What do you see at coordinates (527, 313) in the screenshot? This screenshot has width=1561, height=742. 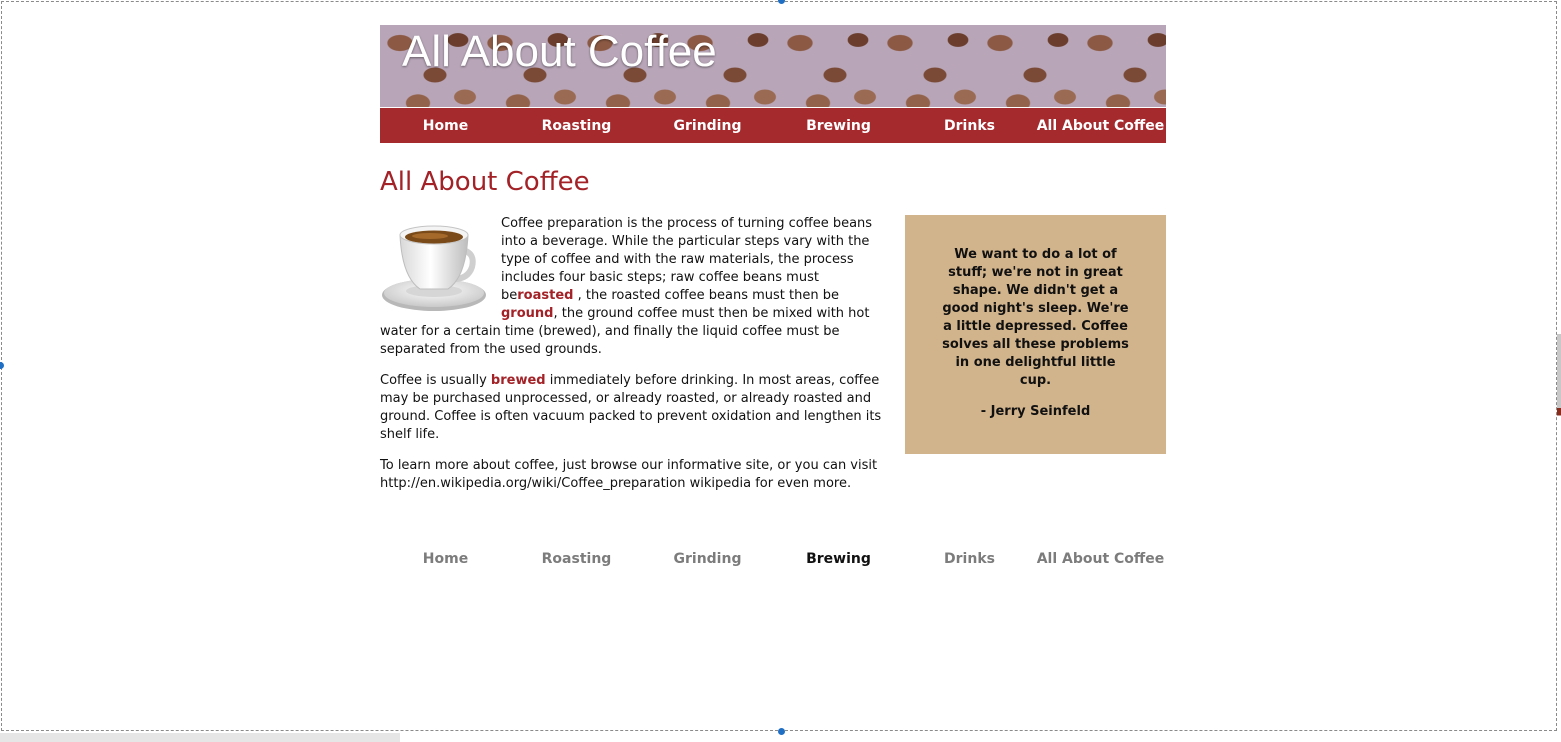 I see `keyword-ground: ground` at bounding box center [527, 313].